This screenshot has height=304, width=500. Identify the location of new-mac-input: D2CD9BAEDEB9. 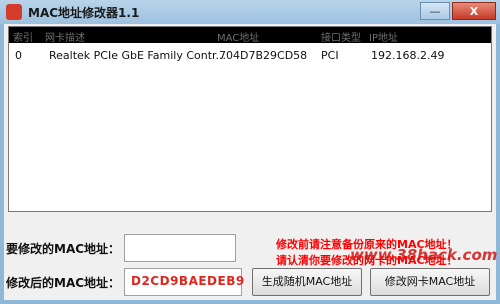
(184, 282).